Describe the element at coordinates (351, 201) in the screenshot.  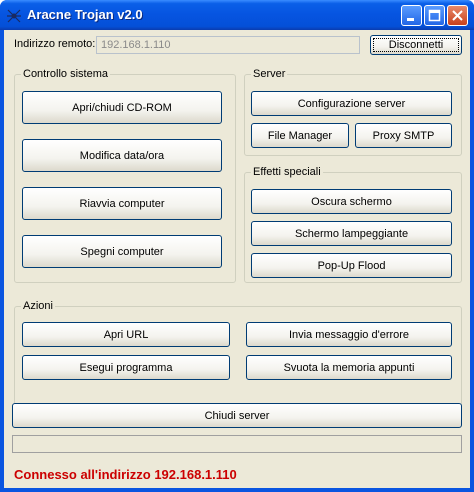
I see `darken-screen-button: Oscura schermo` at that location.